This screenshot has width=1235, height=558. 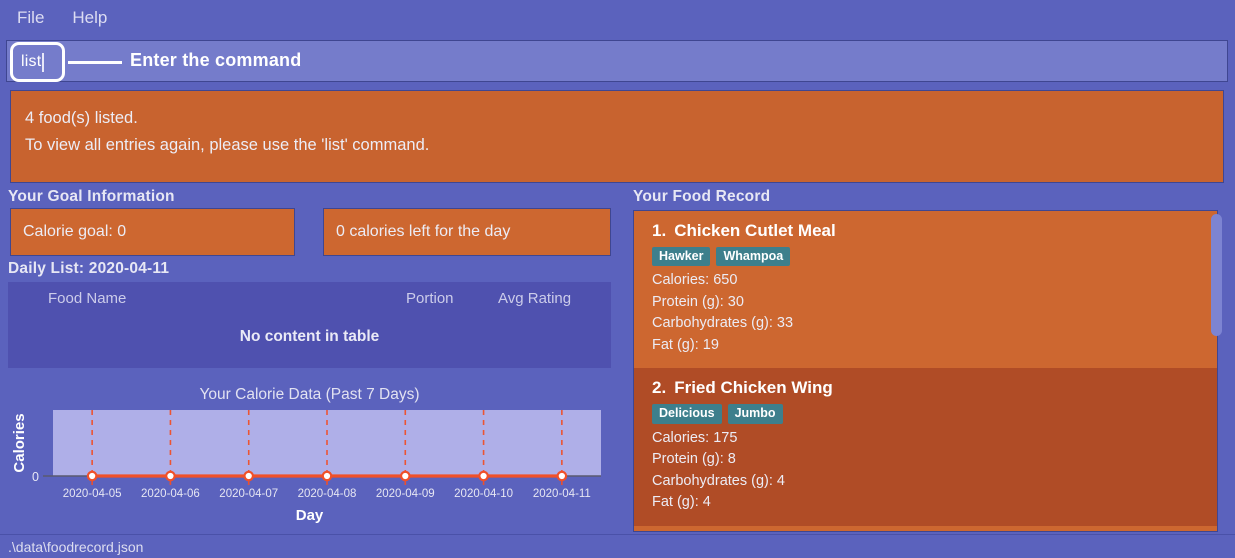 I want to click on goal-section-heading: Your Goal Information, so click(x=91, y=196).